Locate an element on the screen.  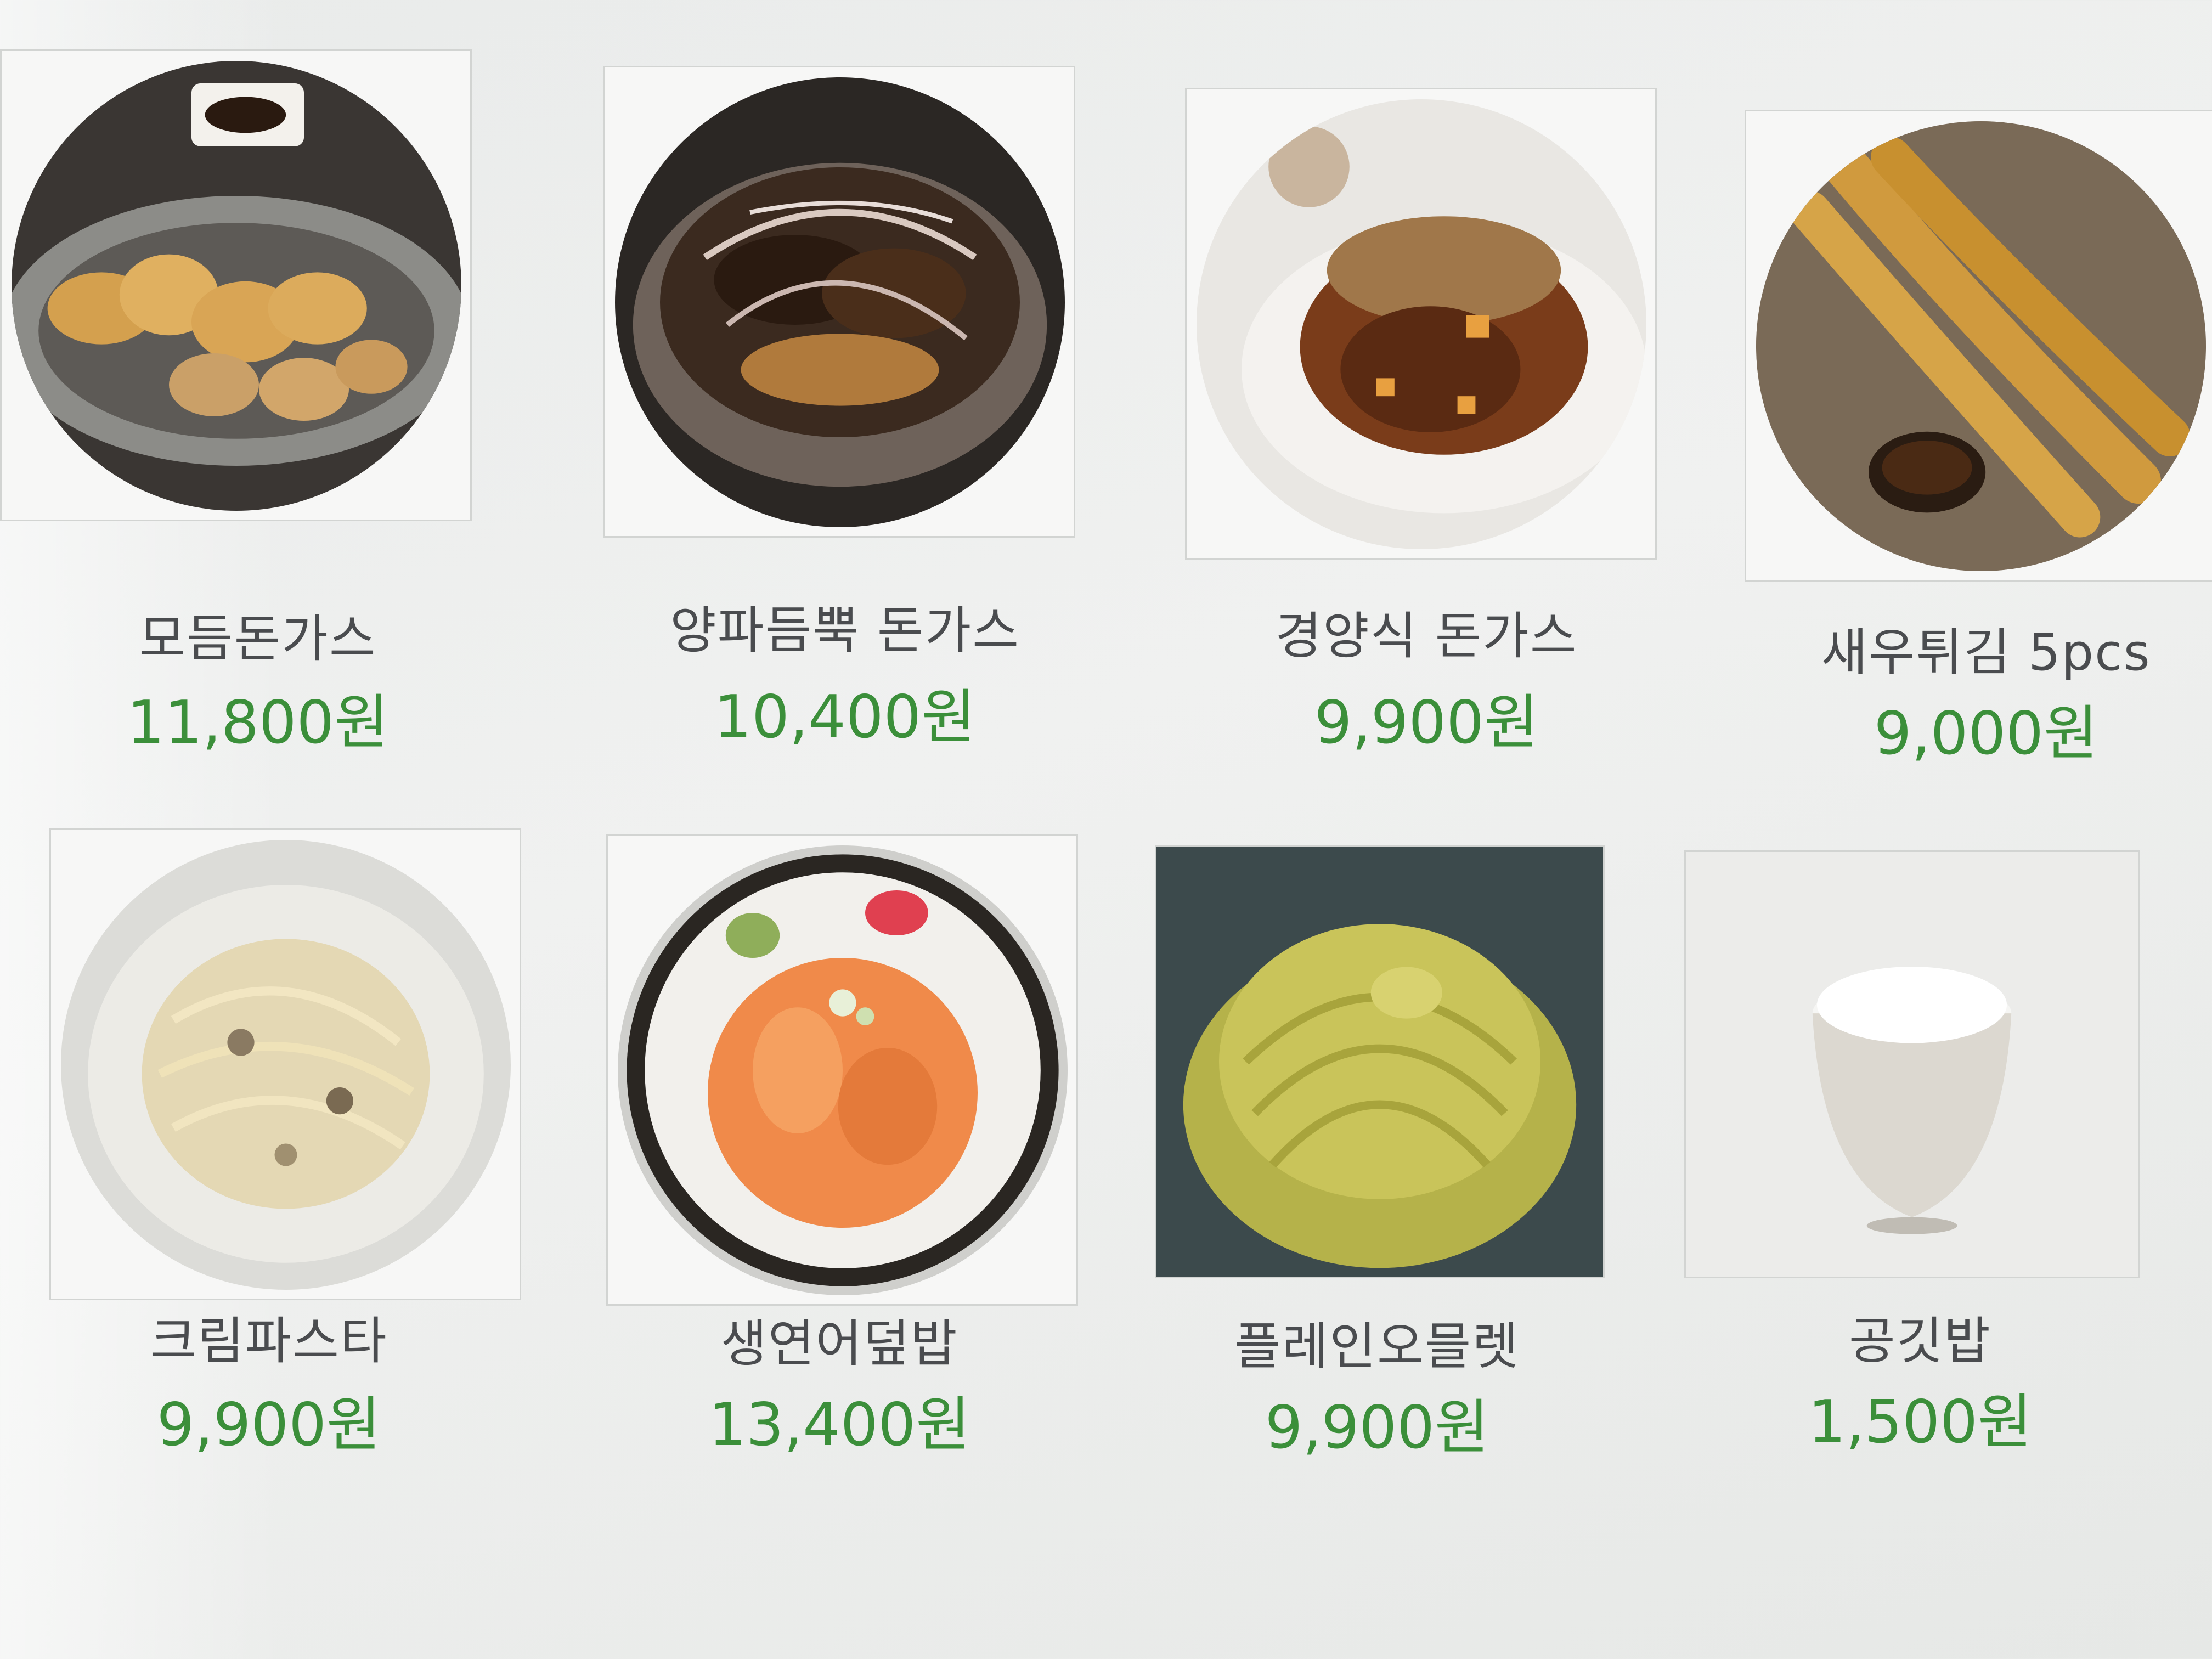
menu-item-assorted-pork-cutlet: 모듬돈가스 11,800원 is located at coordinates (253, 403).